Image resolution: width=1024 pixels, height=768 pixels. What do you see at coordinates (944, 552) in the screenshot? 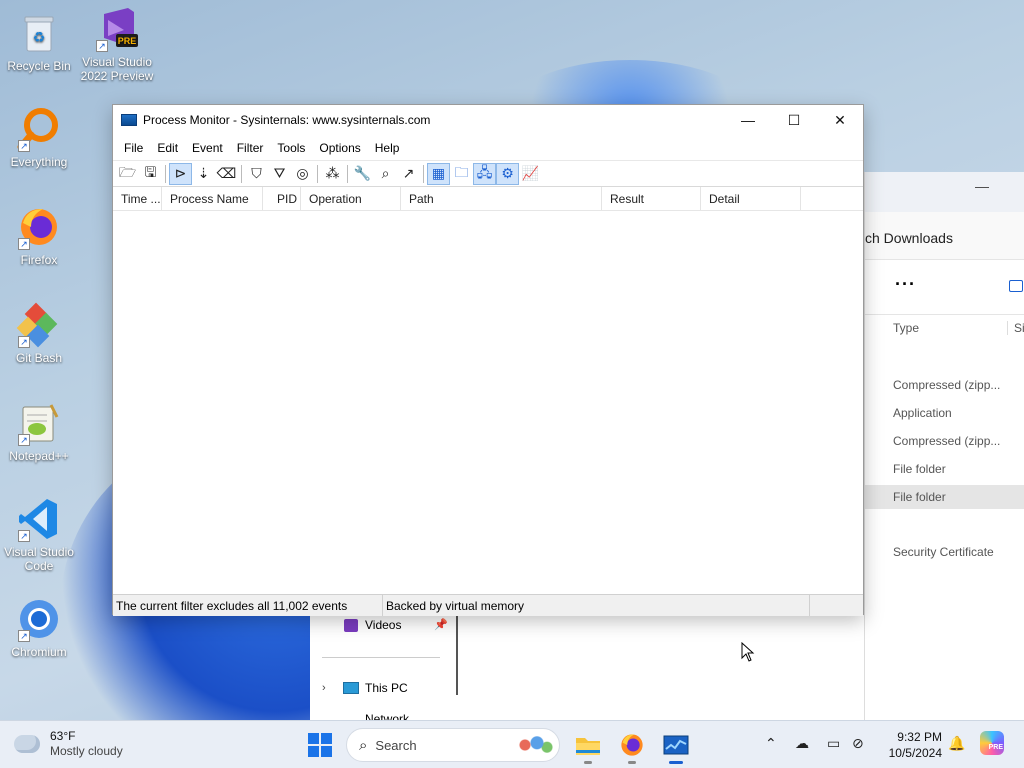
I see `list-item: Security Certificate` at bounding box center [944, 552].